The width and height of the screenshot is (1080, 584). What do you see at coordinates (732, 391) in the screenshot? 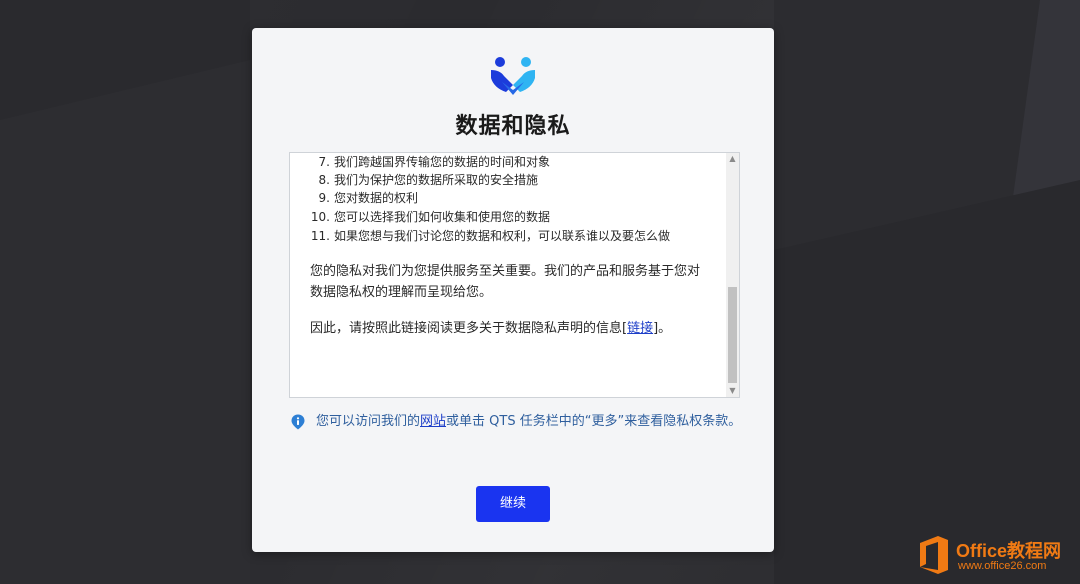
I see `arrow-down-icon: ▼` at bounding box center [732, 391].